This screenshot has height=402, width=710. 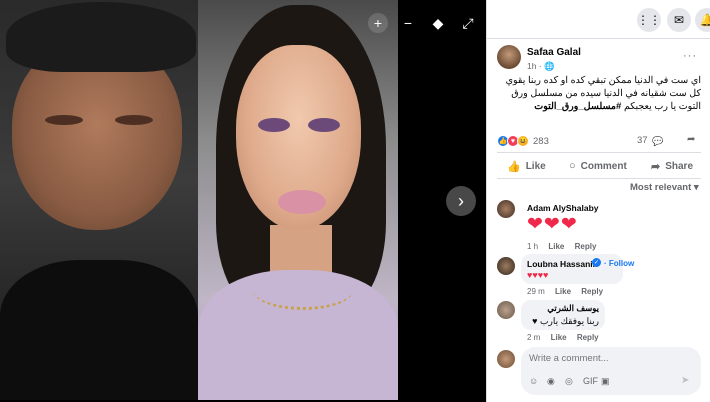 I want to click on comment-input, so click(x=609, y=358).